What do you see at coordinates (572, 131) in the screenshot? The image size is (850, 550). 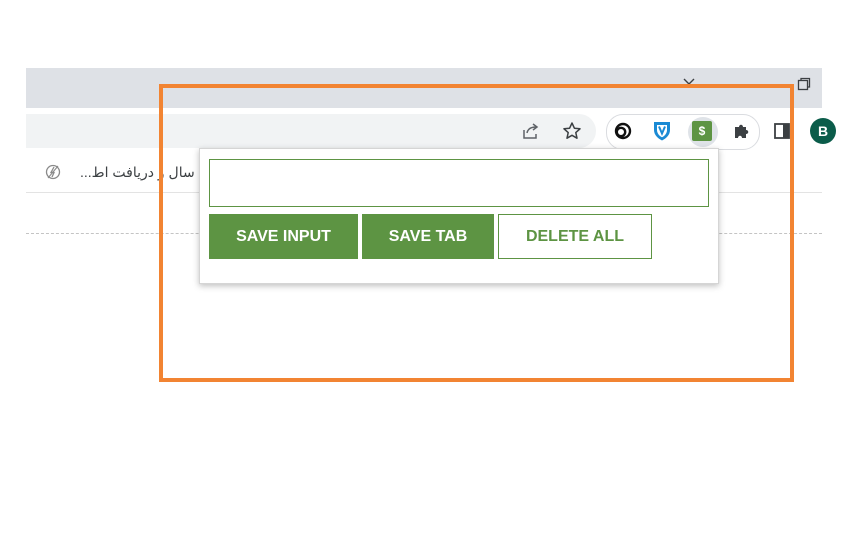 I see `star-icon` at bounding box center [572, 131].